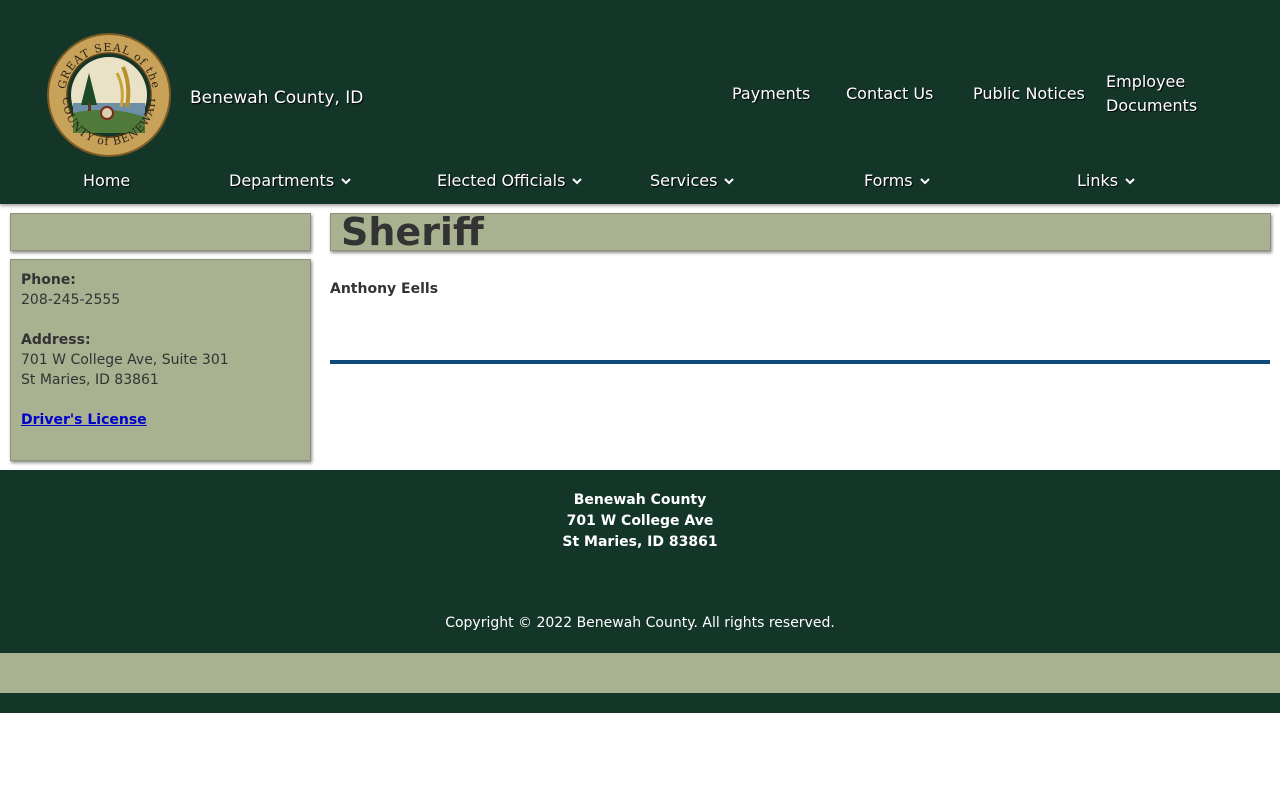 This screenshot has width=1280, height=800. What do you see at coordinates (56, 340) in the screenshot?
I see `address-label: Address:` at bounding box center [56, 340].